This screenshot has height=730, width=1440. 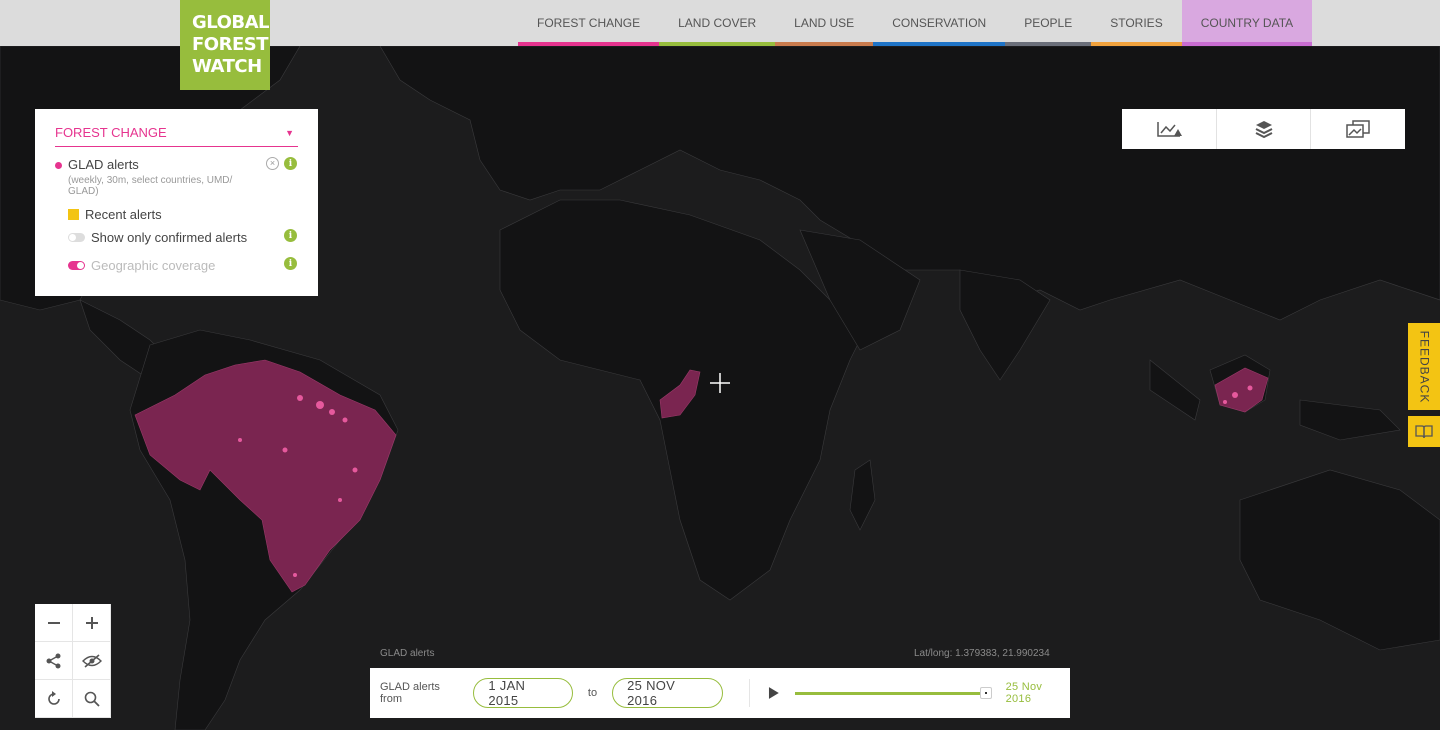 What do you see at coordinates (667, 693) in the screenshot?
I see `end-date-picker: 25 NOV 2016` at bounding box center [667, 693].